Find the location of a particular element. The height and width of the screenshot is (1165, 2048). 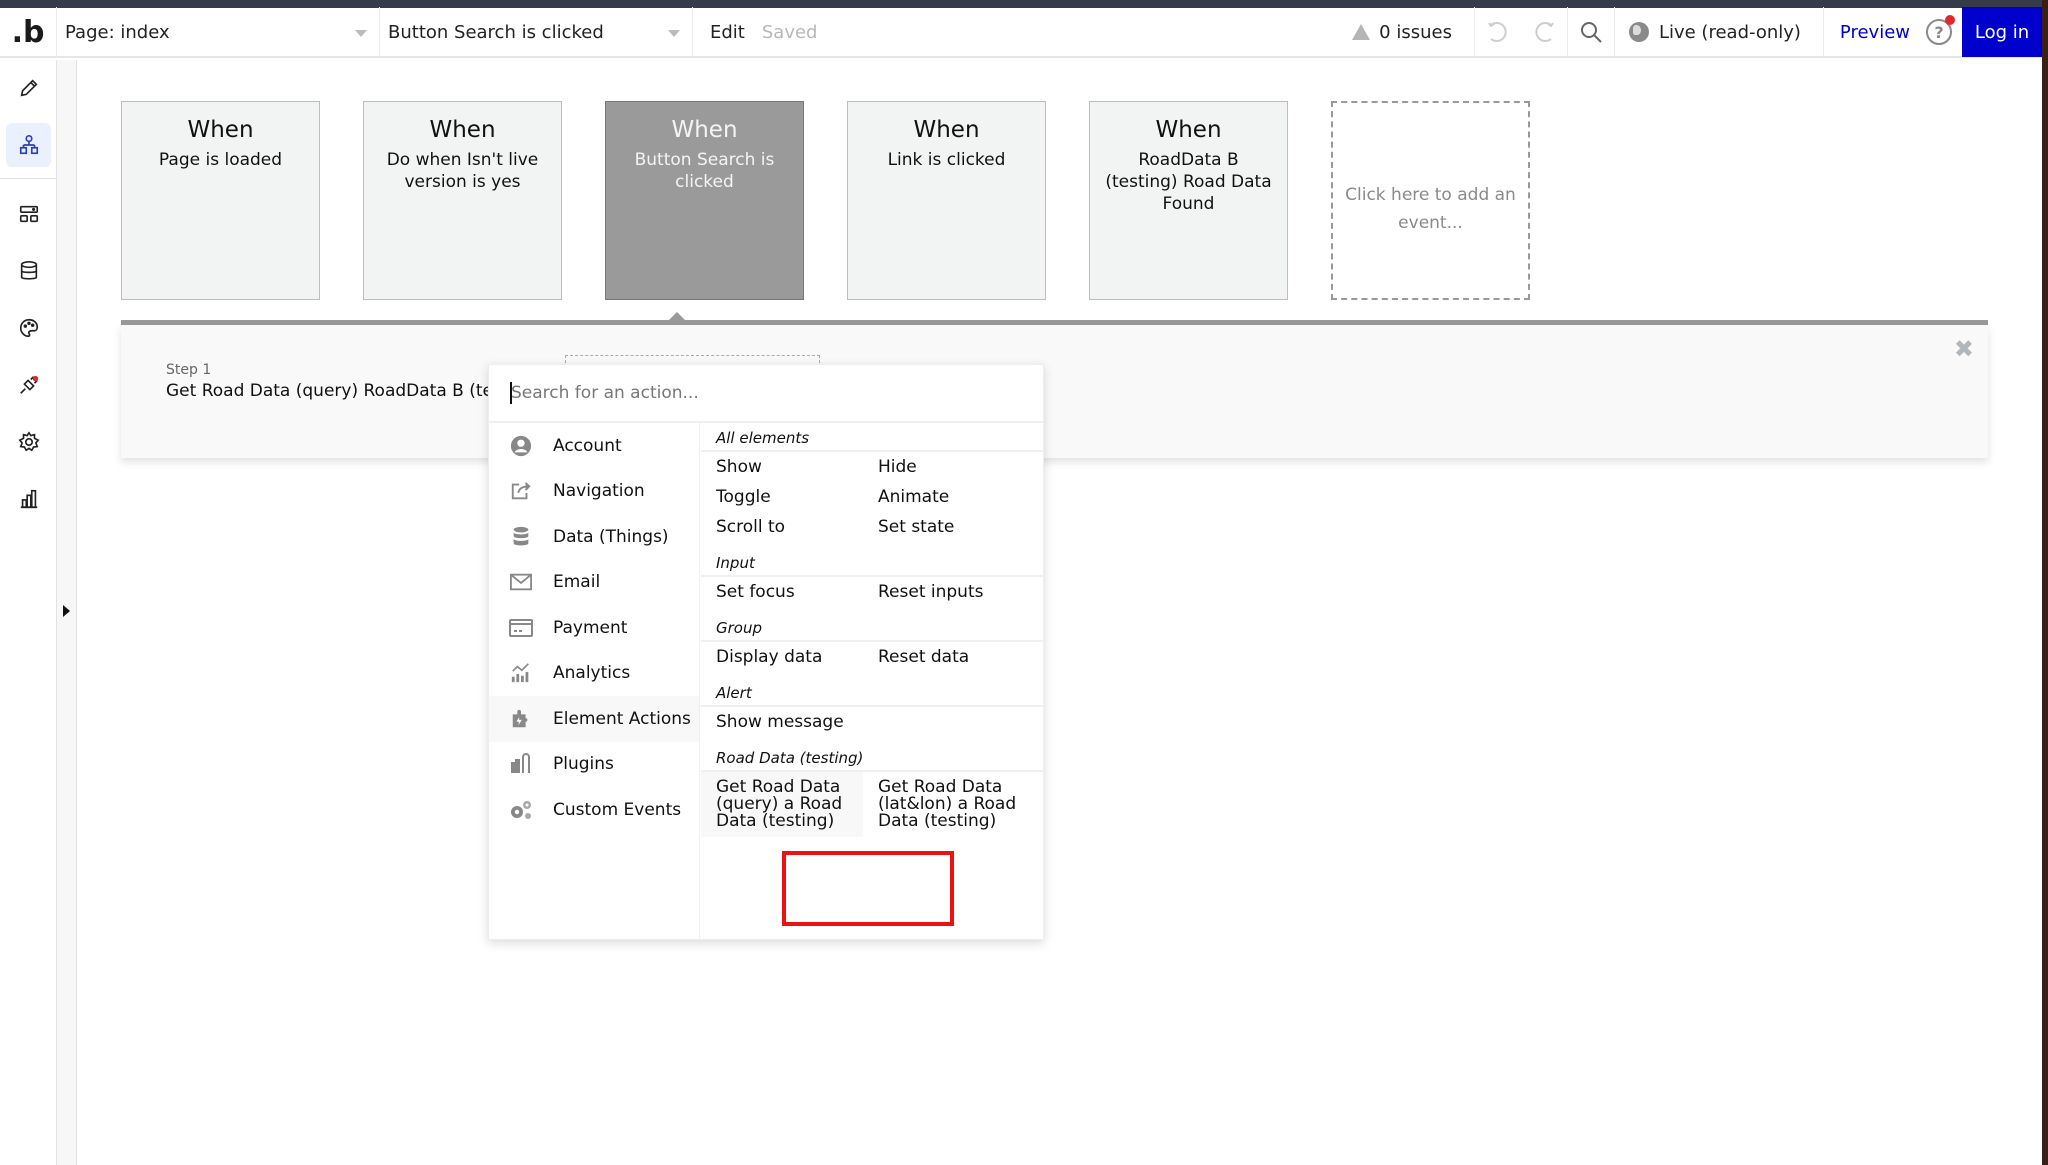

group-heading: Group is located at coordinates (872, 627).